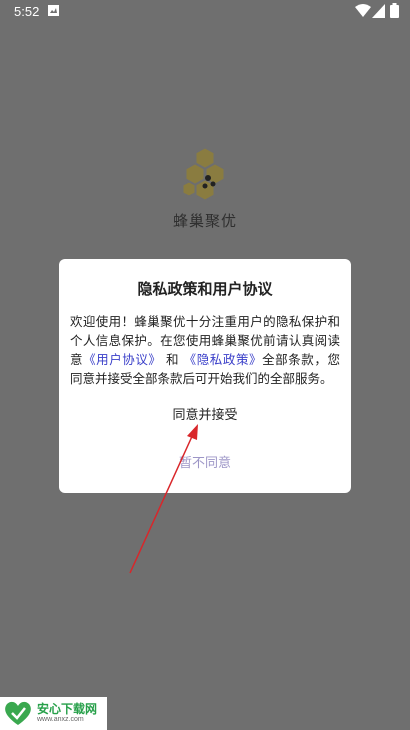 This screenshot has width=410, height=730. I want to click on status-bar: 5:52, so click(205, 12).